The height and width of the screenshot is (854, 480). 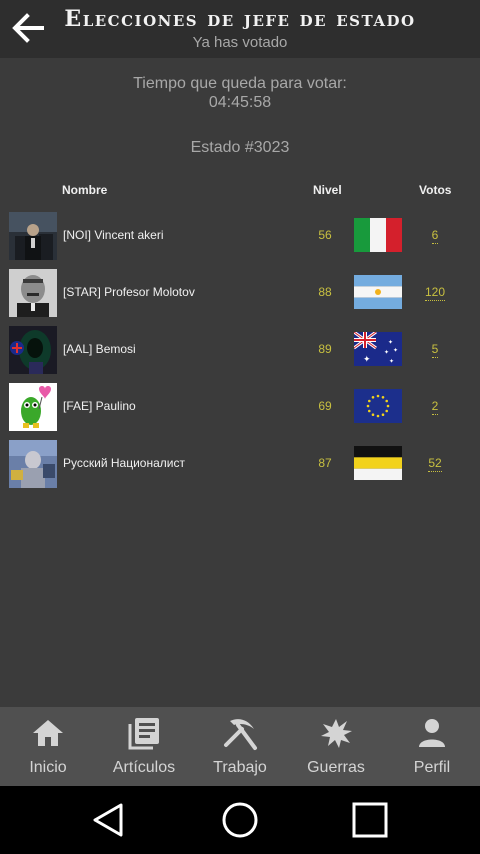 I want to click on imperial-russia-flag-icon, so click(x=378, y=463).